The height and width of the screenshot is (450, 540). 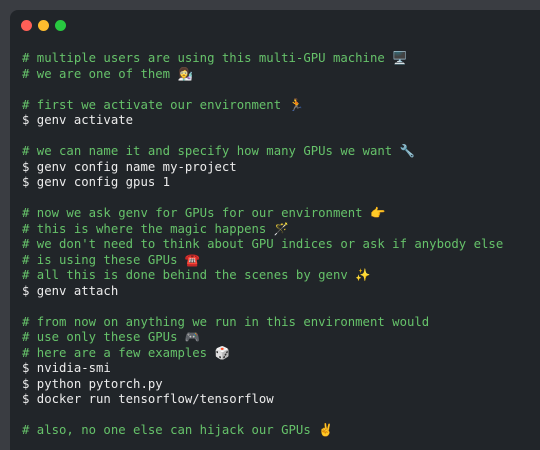 I want to click on comment-line: # we are one of them 👩‍🔬, so click(x=262, y=75).